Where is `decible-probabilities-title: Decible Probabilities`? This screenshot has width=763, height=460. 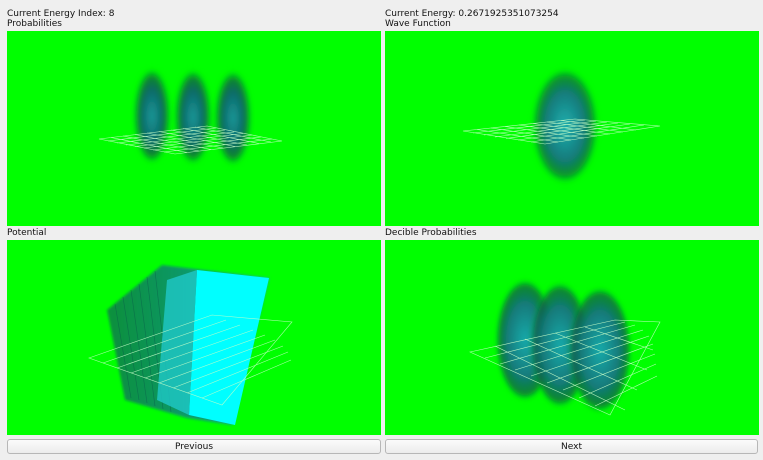 decible-probabilities-title: Decible Probabilities is located at coordinates (431, 233).